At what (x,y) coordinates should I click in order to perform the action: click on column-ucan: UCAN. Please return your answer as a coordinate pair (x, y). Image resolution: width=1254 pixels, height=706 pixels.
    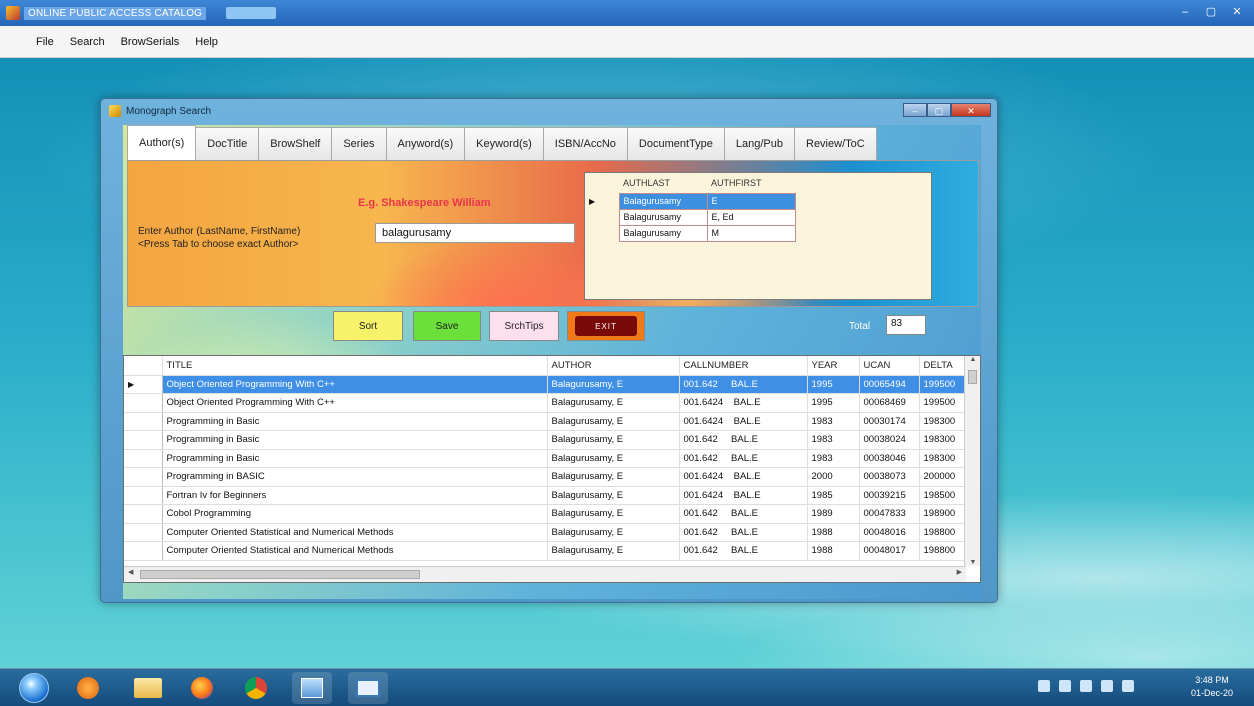
    Looking at the image, I should click on (889, 366).